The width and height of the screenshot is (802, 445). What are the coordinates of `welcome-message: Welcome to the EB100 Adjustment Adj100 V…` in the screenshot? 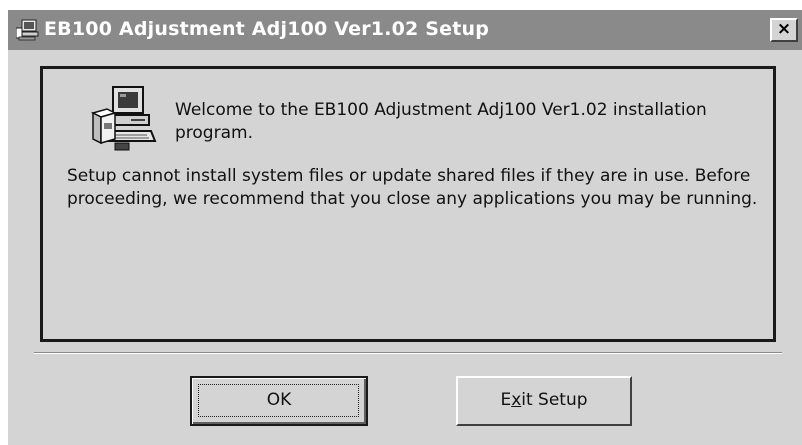 It's located at (441, 121).